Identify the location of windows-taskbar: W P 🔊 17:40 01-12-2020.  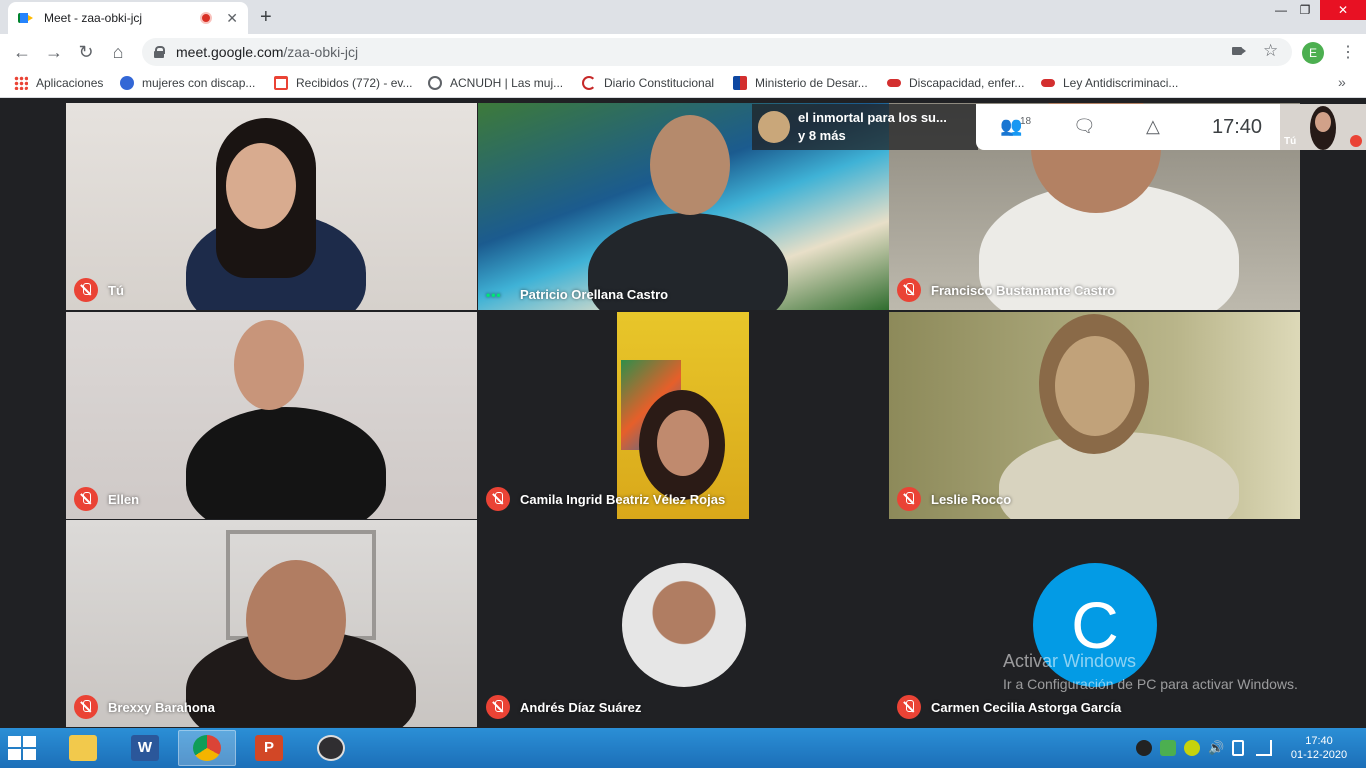
(683, 748).